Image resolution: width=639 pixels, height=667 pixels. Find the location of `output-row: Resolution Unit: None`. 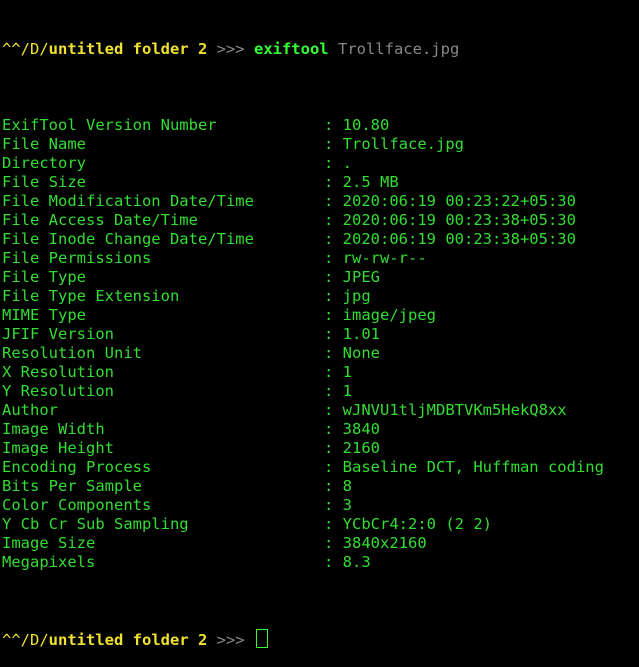

output-row: Resolution Unit: None is located at coordinates (320, 353).